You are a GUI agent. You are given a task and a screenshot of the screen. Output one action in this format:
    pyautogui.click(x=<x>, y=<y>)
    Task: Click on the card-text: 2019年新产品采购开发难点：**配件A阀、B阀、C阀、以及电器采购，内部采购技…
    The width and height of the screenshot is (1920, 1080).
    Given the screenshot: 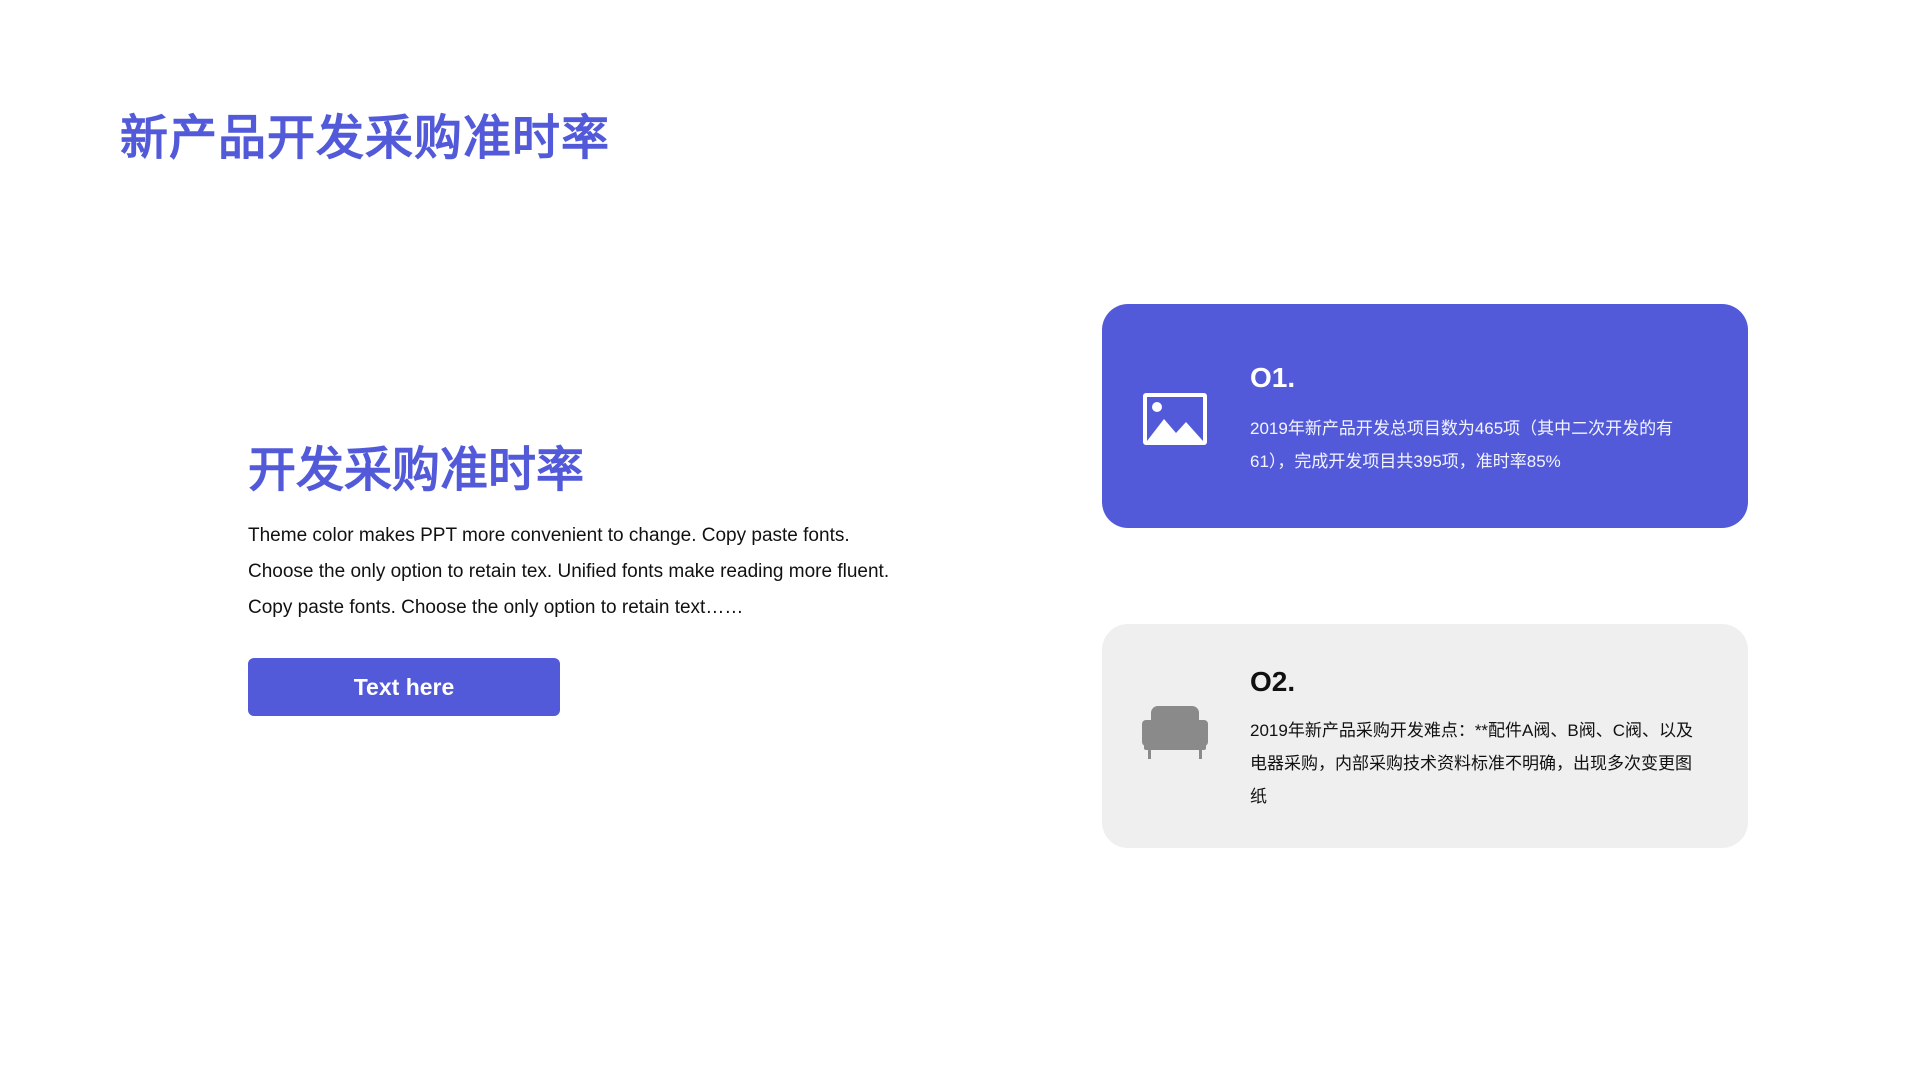 What is the action you would take?
    pyautogui.click(x=1472, y=763)
    